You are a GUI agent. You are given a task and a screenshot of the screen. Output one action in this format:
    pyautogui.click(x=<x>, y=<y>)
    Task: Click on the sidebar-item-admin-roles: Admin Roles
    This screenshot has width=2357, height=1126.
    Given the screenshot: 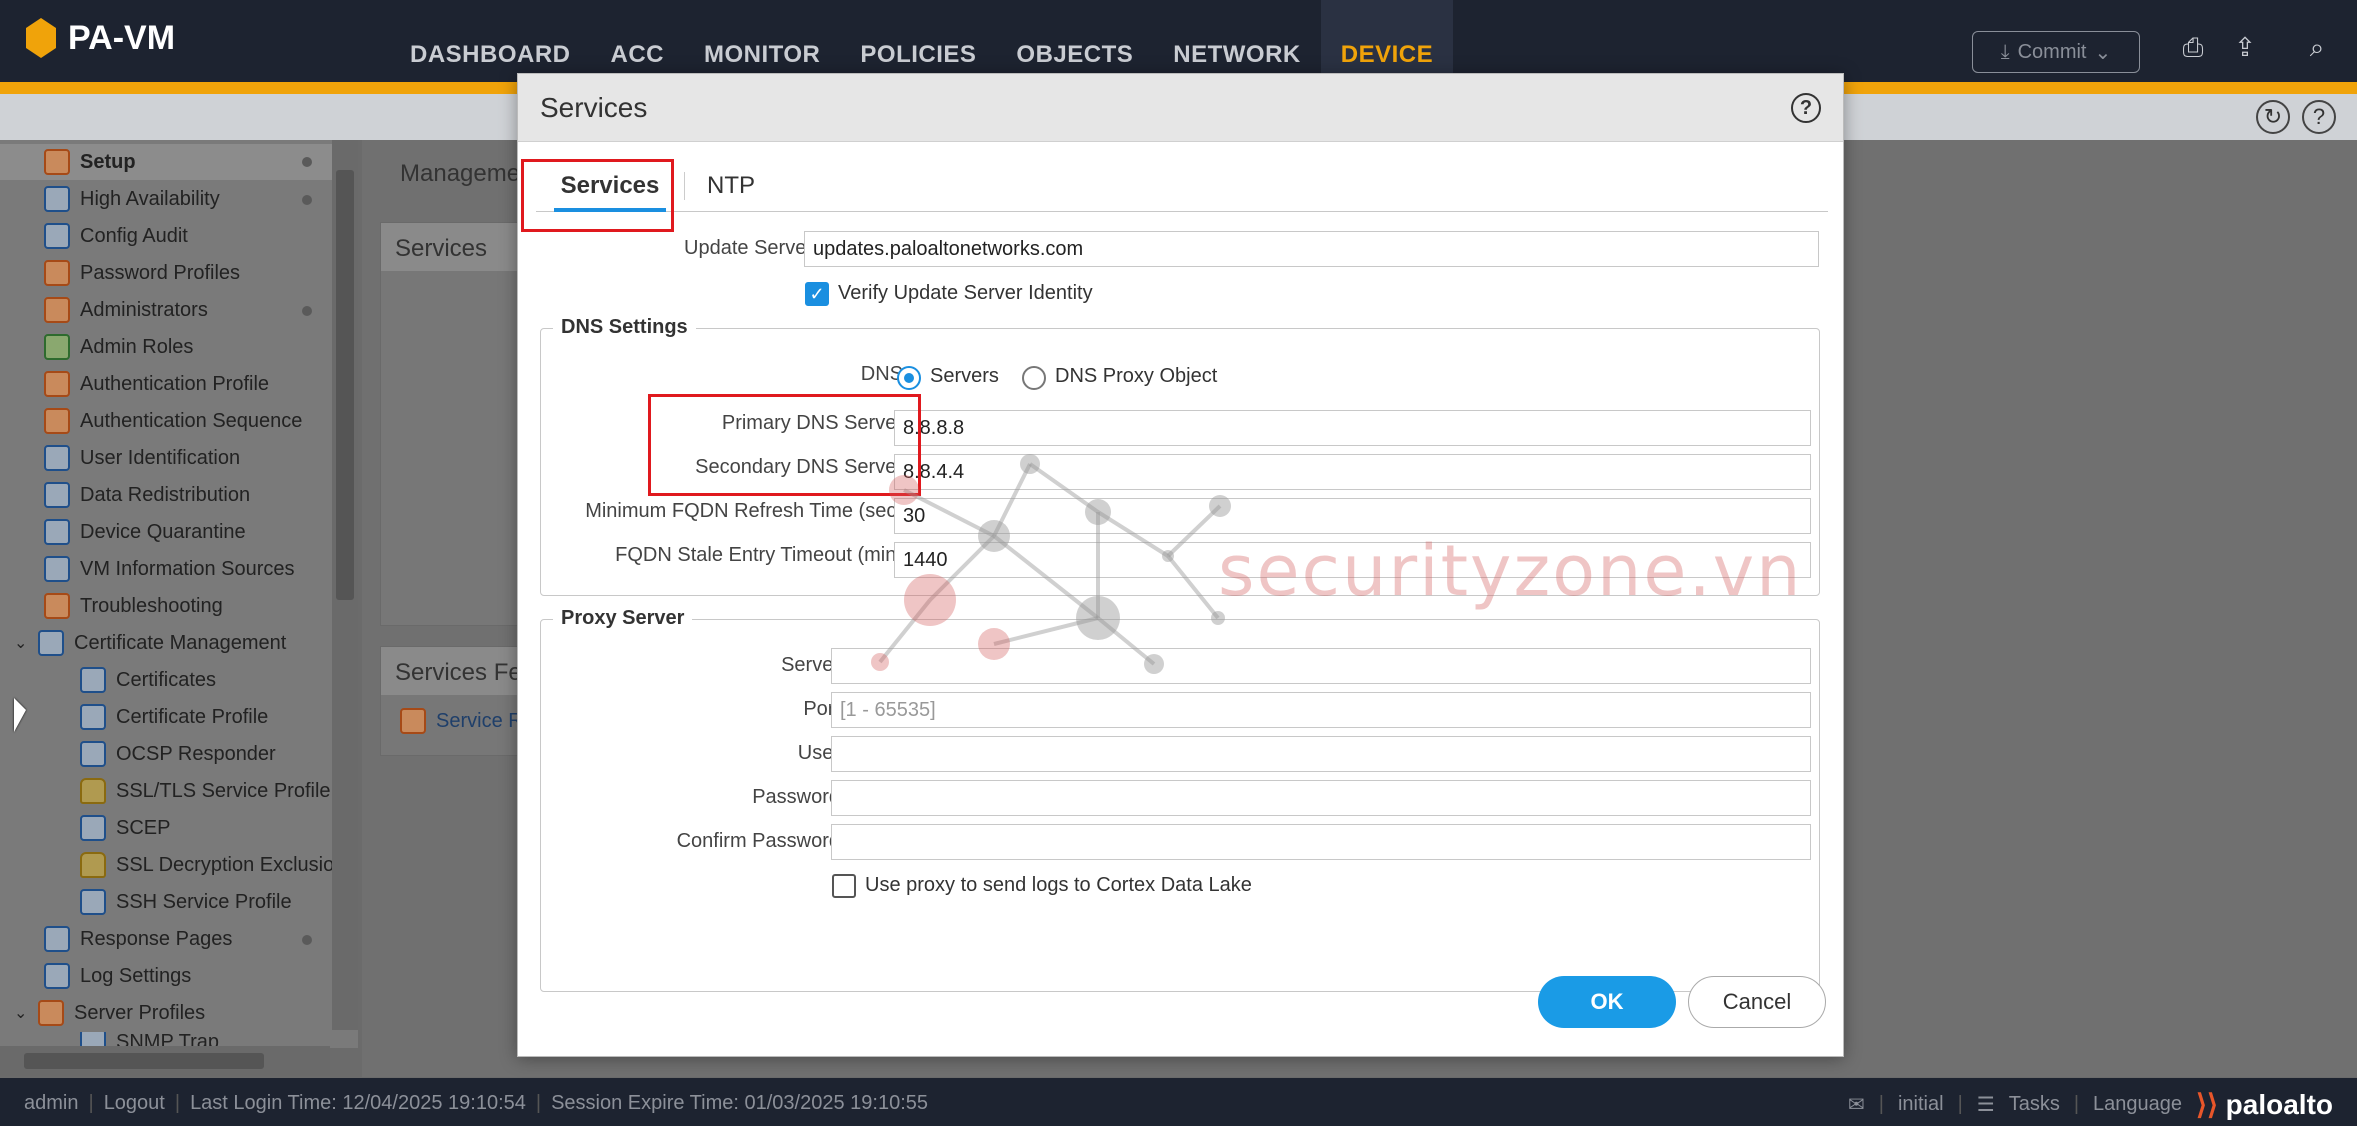 What is the action you would take?
    pyautogui.click(x=118, y=347)
    